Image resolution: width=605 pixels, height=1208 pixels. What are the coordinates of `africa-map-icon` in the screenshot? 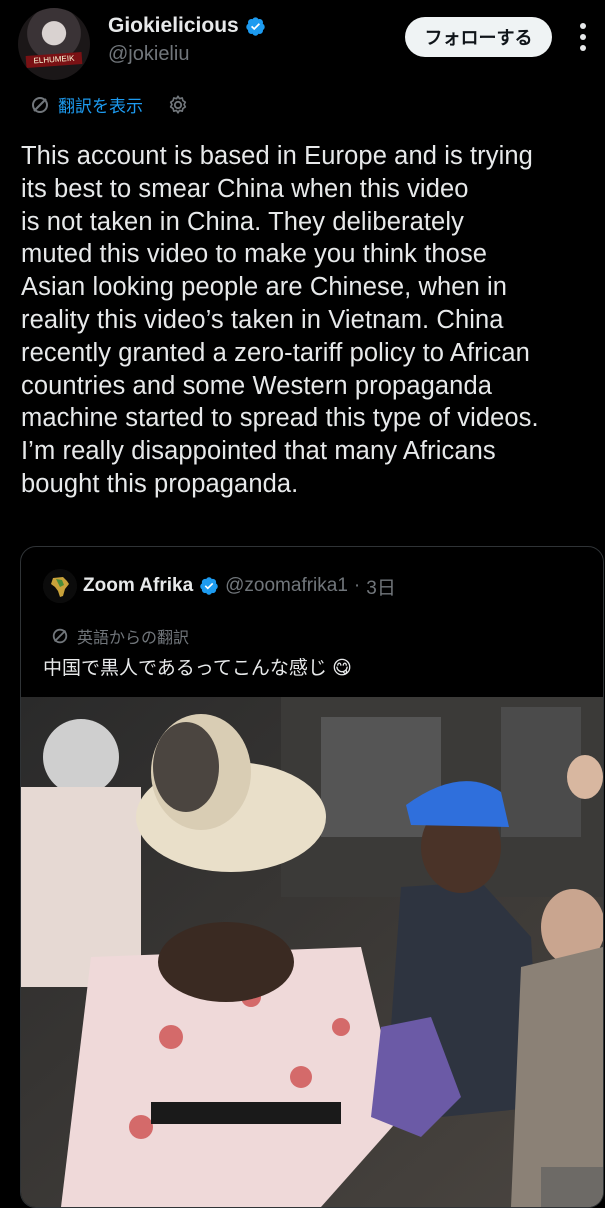 It's located at (60, 586).